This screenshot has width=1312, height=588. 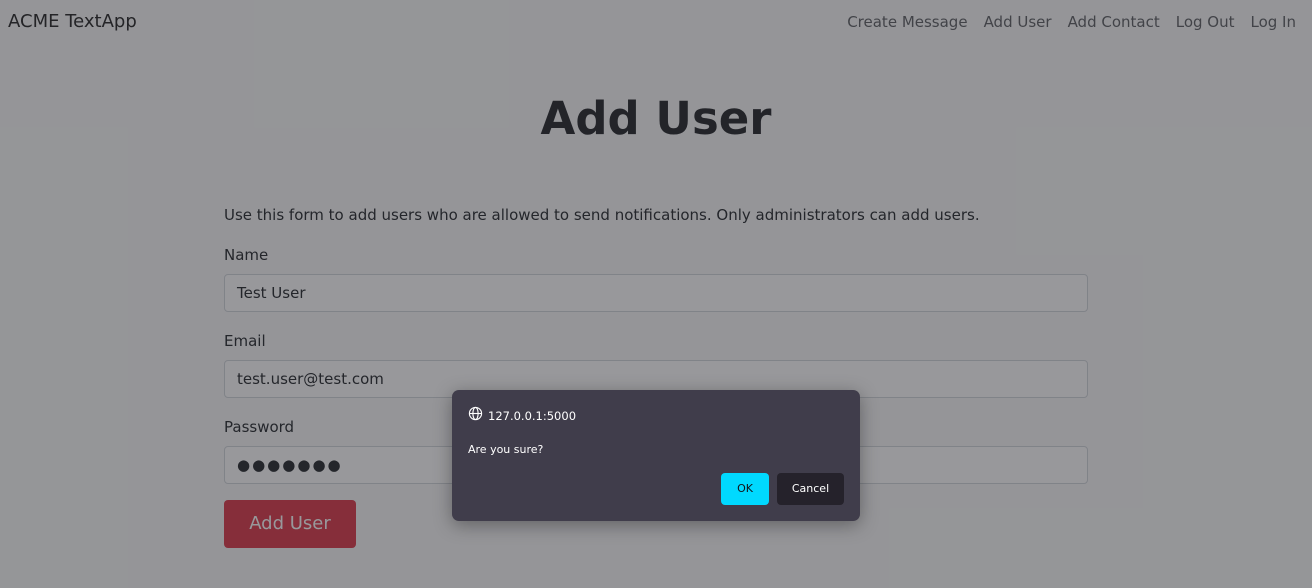 I want to click on globe-icon, so click(x=475, y=415).